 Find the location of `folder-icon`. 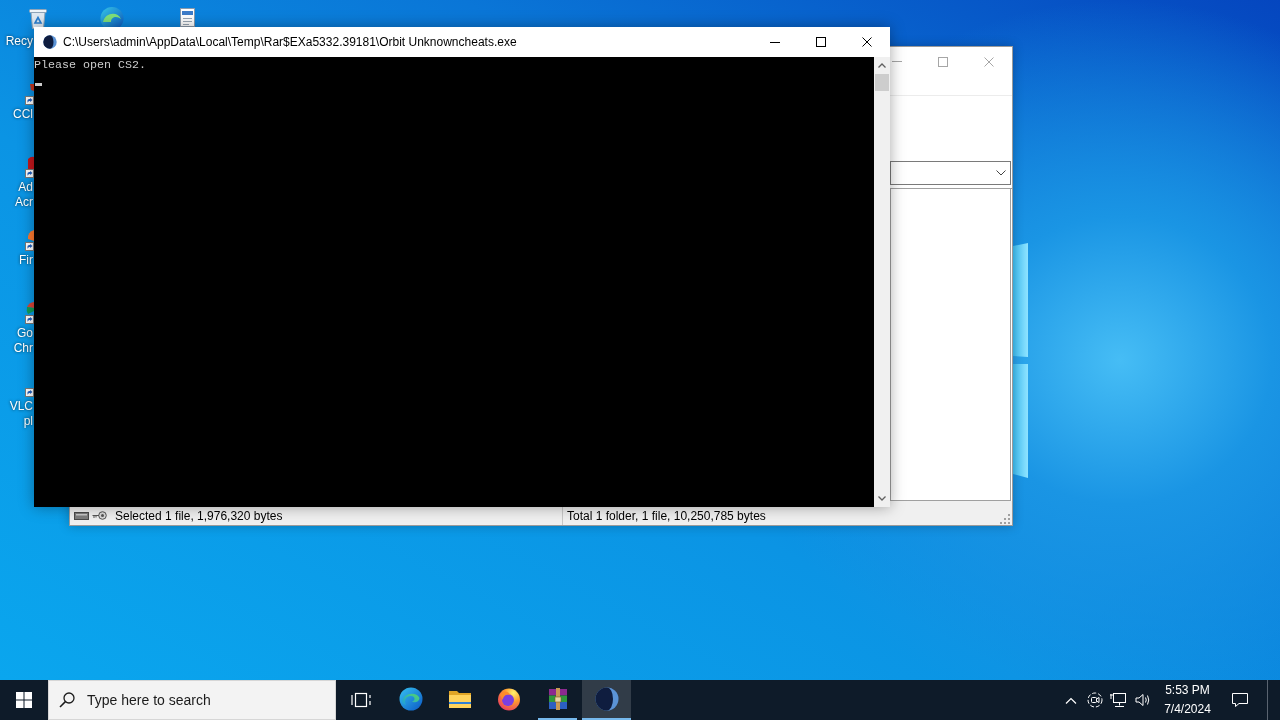

folder-icon is located at coordinates (459, 699).